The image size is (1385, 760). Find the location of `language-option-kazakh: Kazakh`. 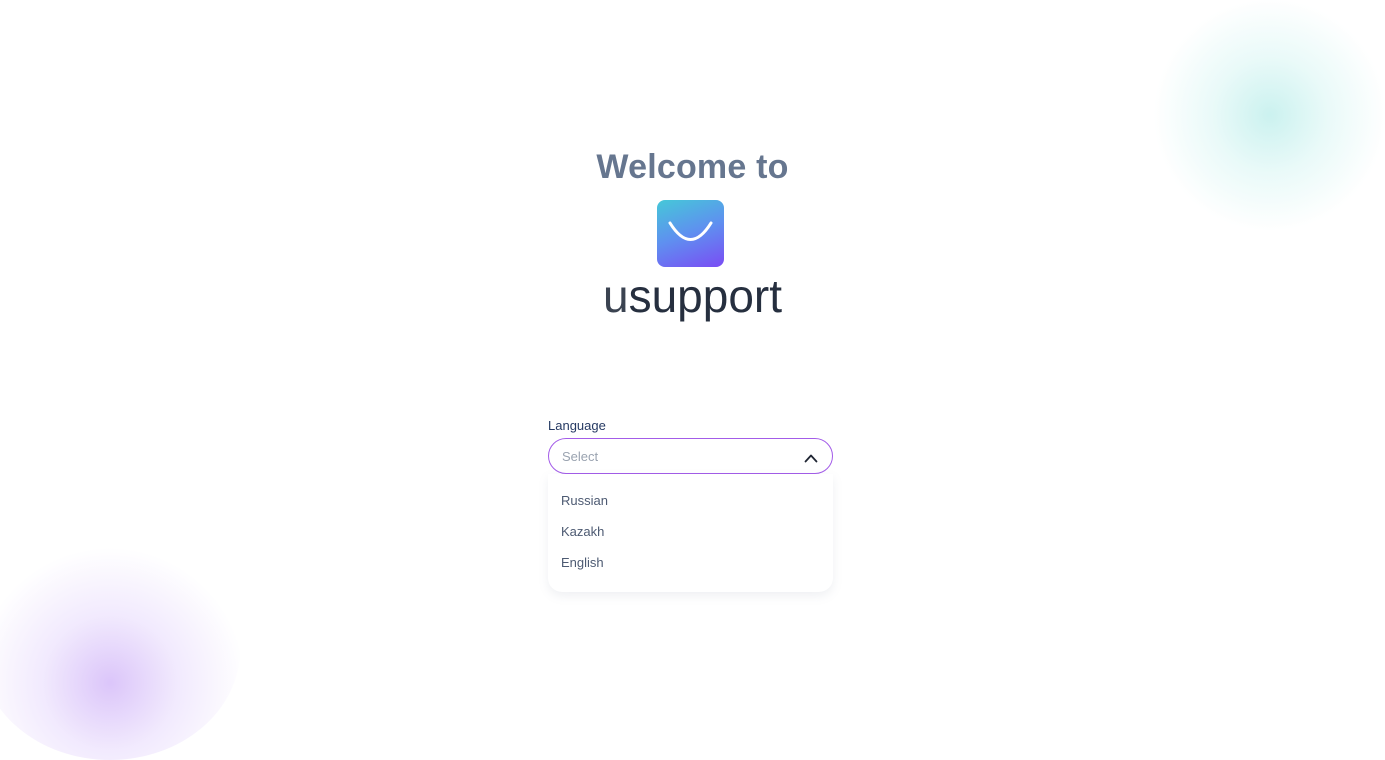

language-option-kazakh: Kazakh is located at coordinates (582, 531).